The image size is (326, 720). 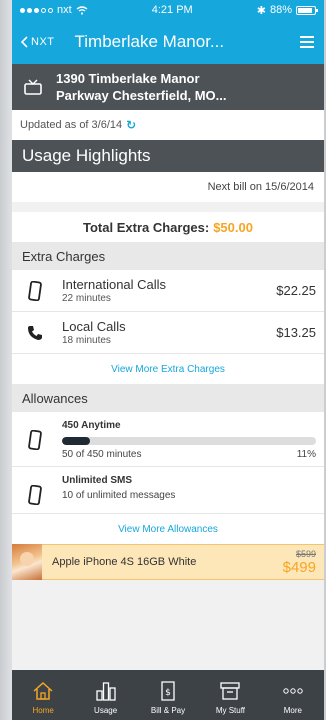 What do you see at coordinates (172, 10) in the screenshot?
I see `clock: 4:21 PM` at bounding box center [172, 10].